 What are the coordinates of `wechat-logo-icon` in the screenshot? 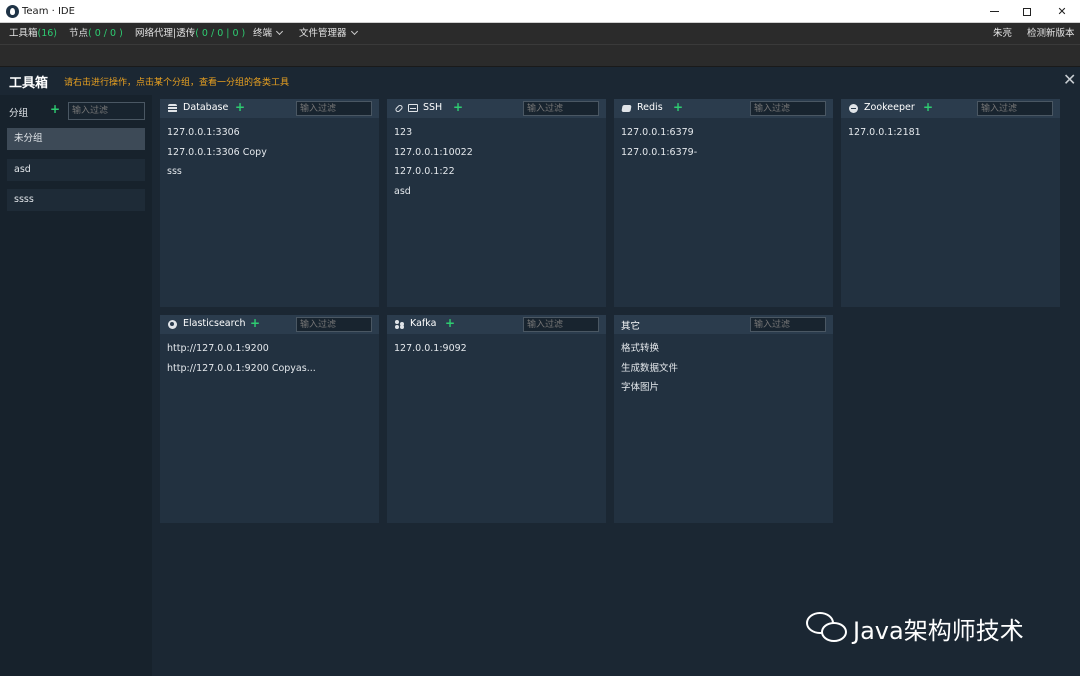 It's located at (828, 628).